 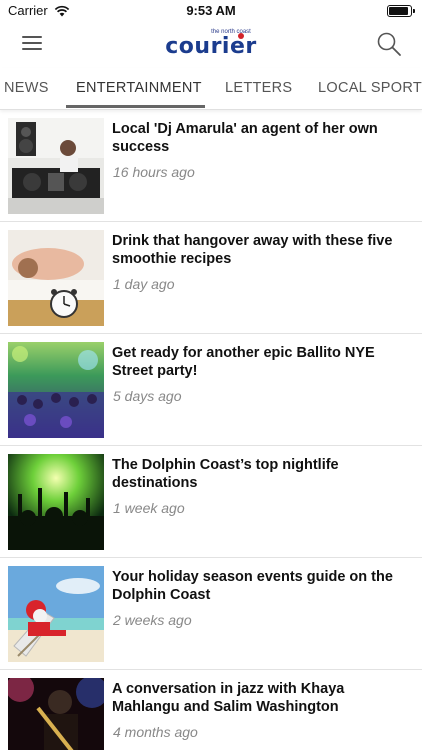 I want to click on jazz-saxophonist-thumbnail, so click(x=56, y=714).